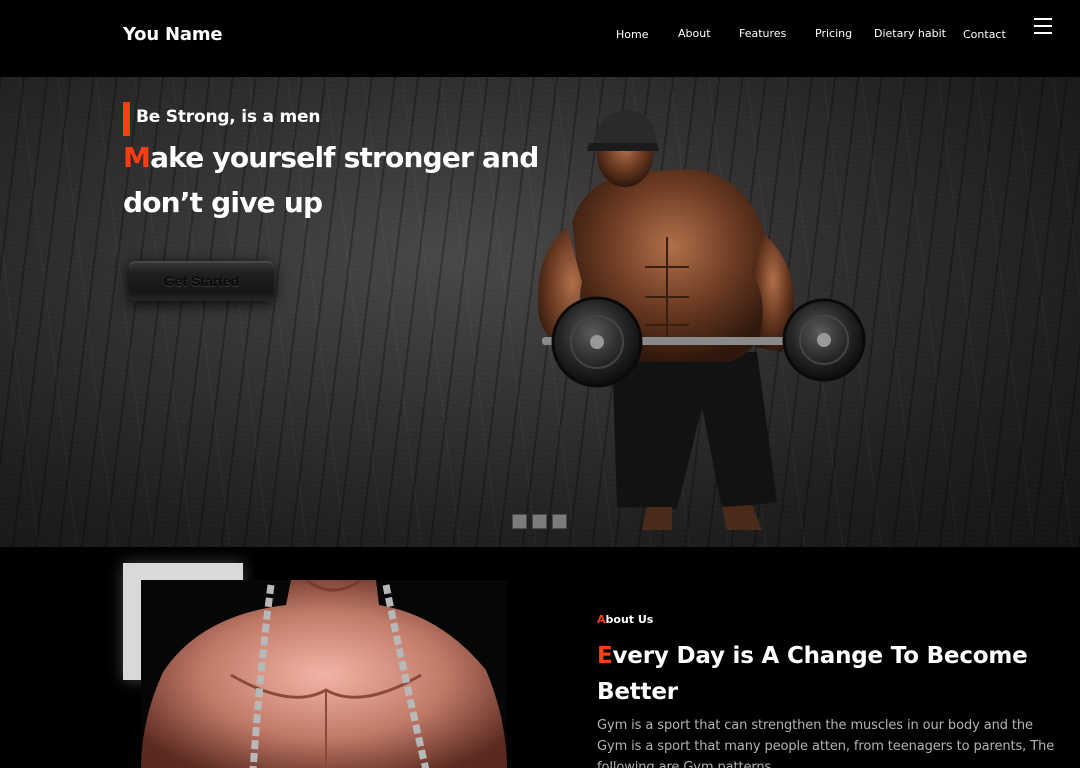 The height and width of the screenshot is (768, 1080). Describe the element at coordinates (833, 33) in the screenshot. I see `nav-link-pricing: Pricing` at that location.